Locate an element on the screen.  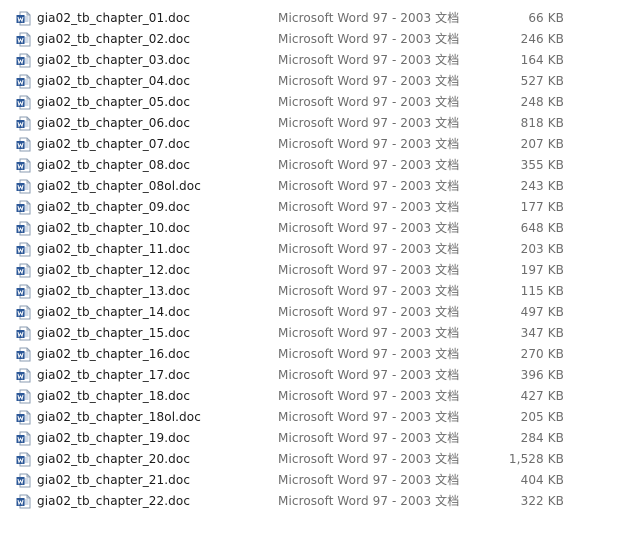
file-name: gia02_tb_chapter_01.doc is located at coordinates (113, 18).